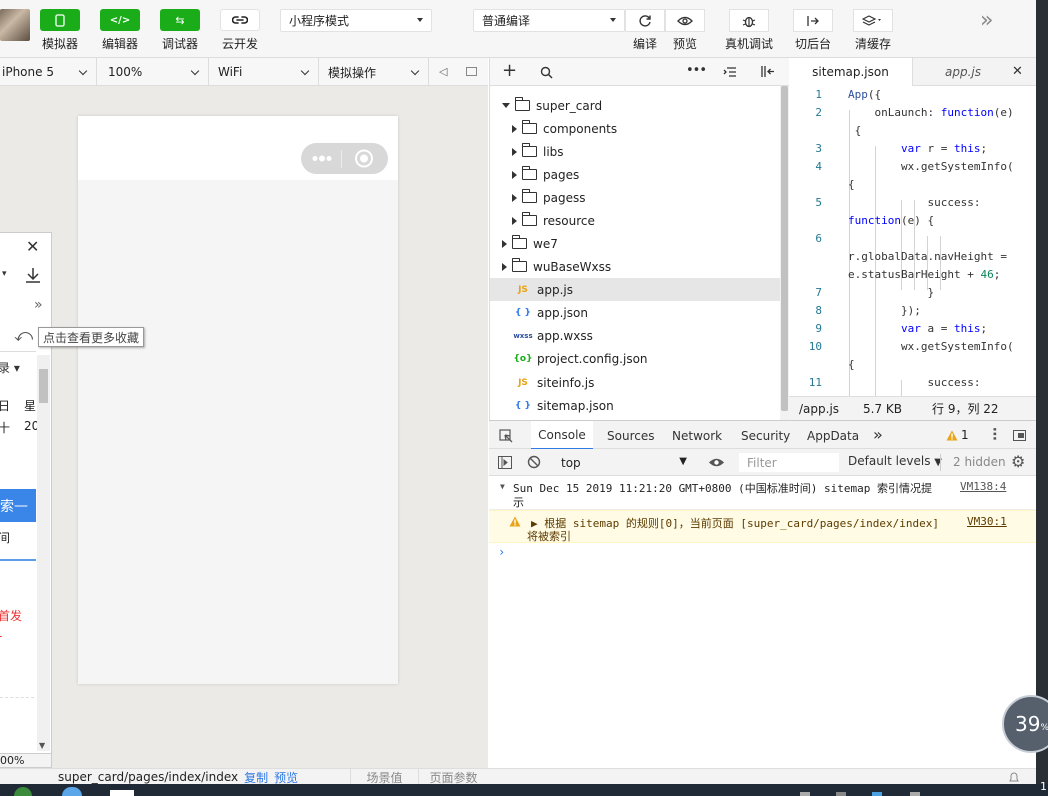 Image resolution: width=1048 pixels, height=796 pixels. I want to click on tab-label: Security, so click(766, 435).